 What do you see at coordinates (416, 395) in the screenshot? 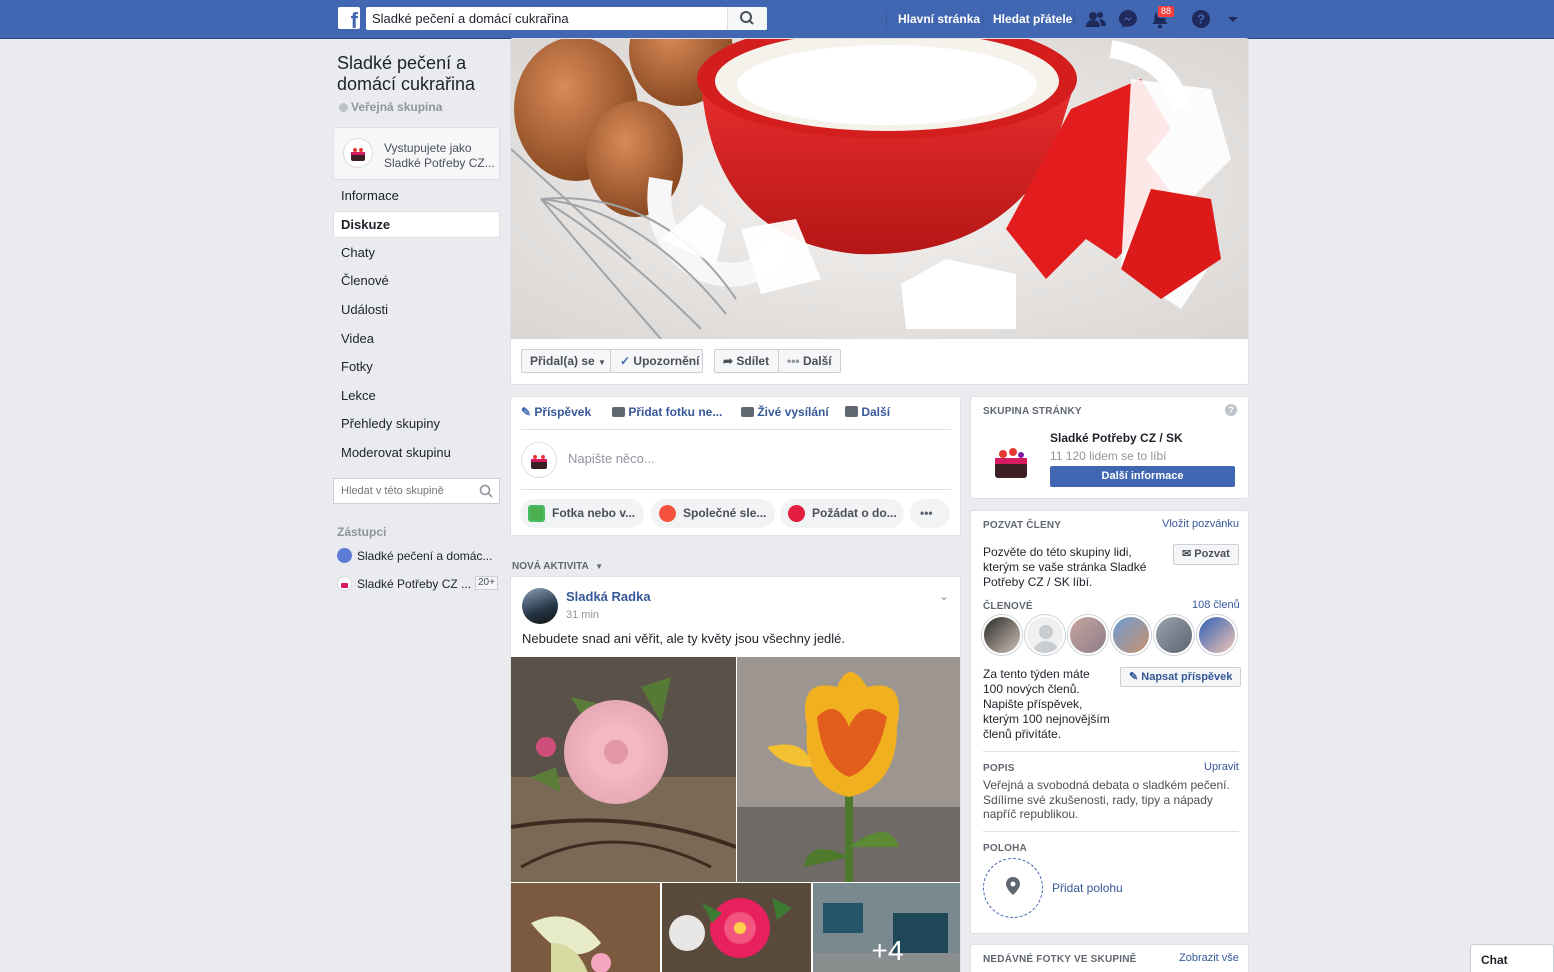
I see `sidebar-item-lessons: Lekce` at bounding box center [416, 395].